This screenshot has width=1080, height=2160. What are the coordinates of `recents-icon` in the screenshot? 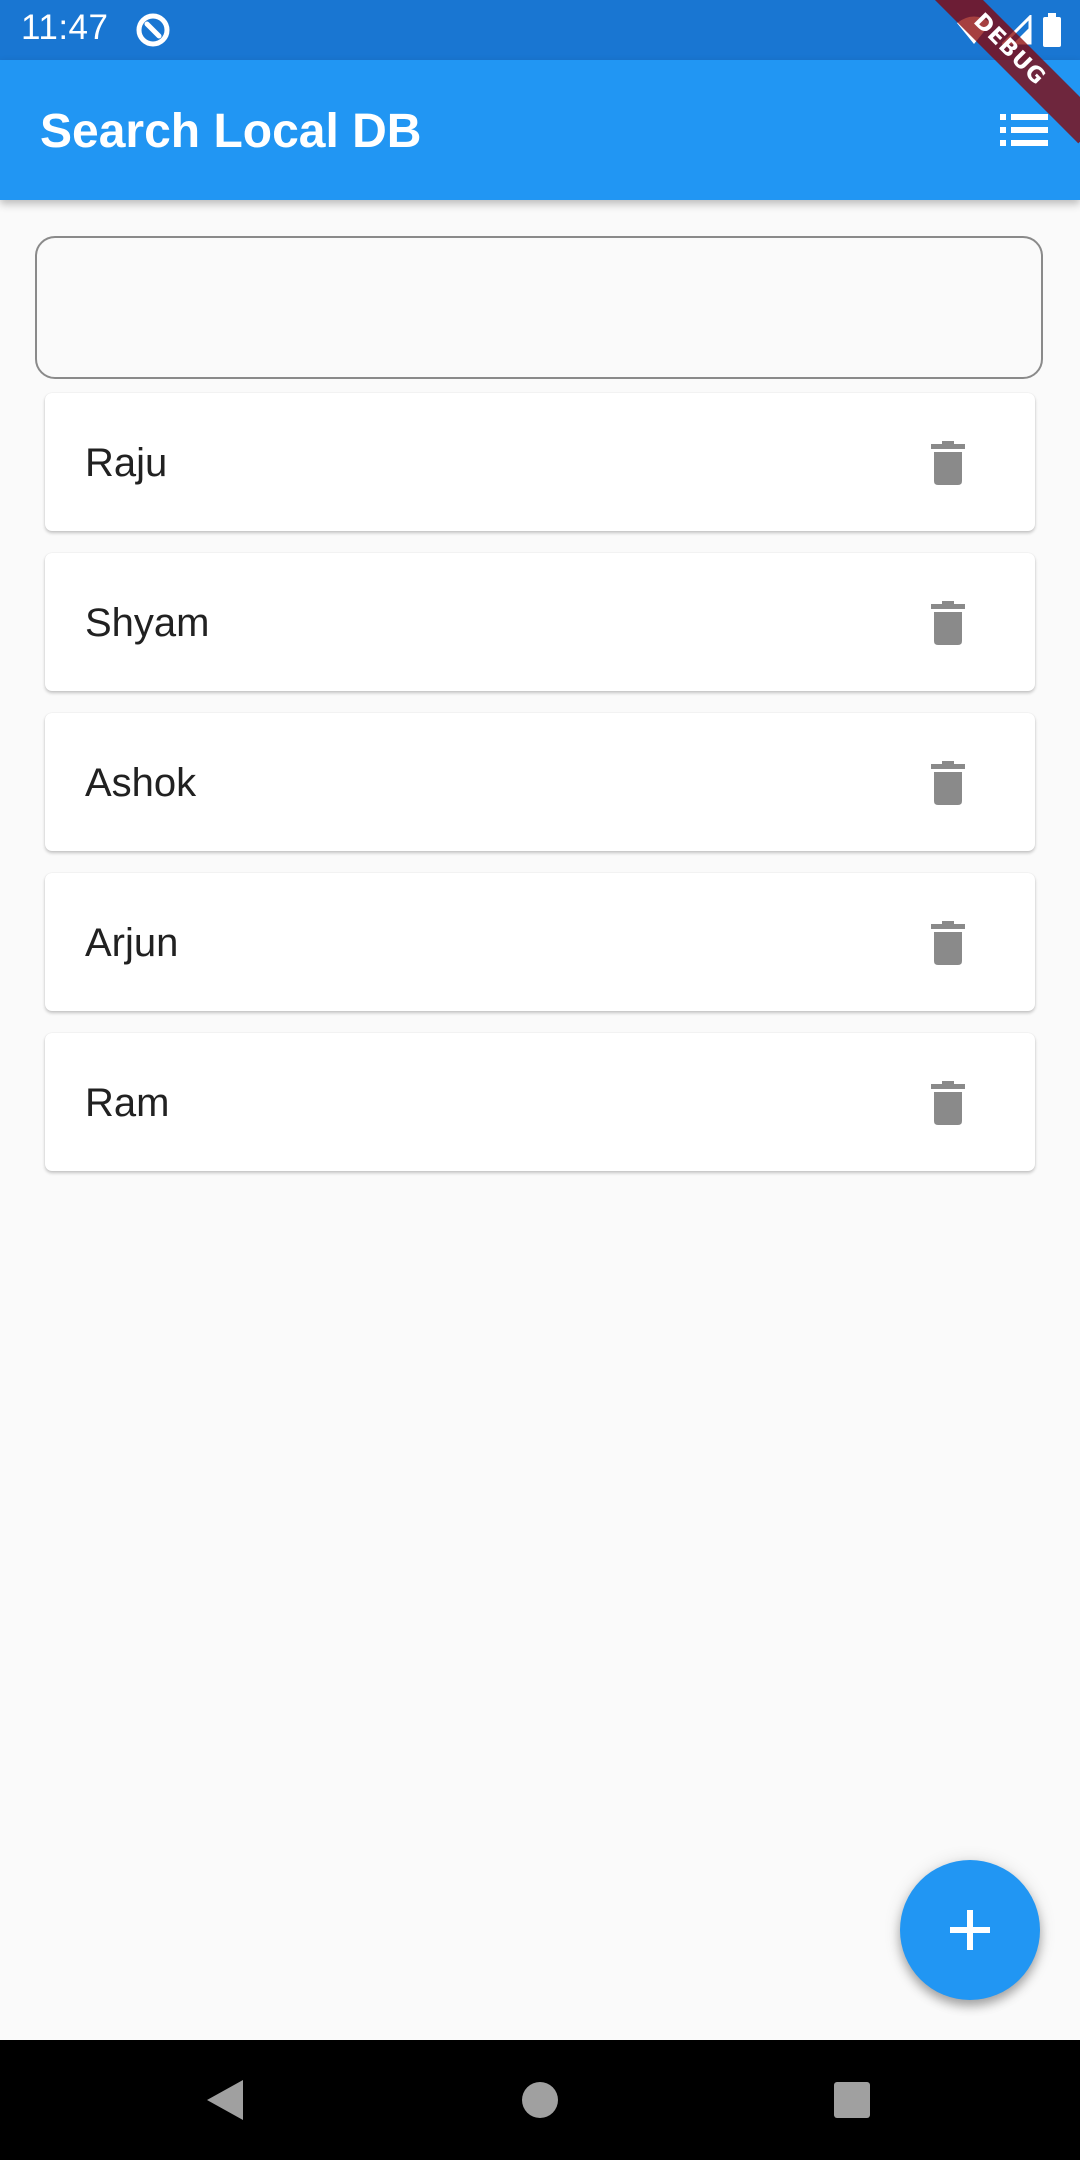 It's located at (852, 2100).